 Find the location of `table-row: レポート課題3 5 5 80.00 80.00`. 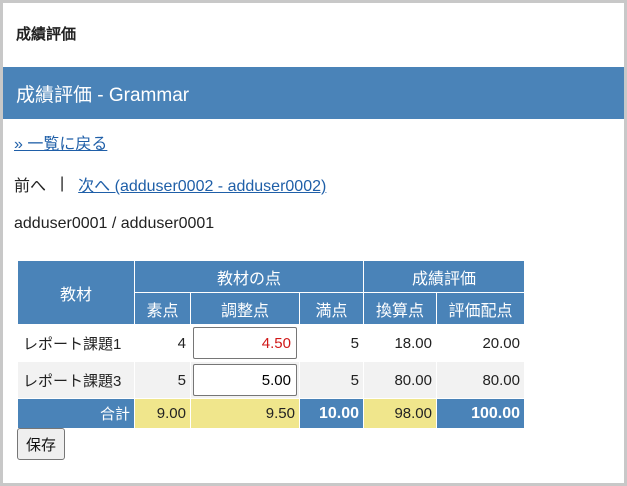

table-row: レポート課題3 5 5 80.00 80.00 is located at coordinates (271, 380).